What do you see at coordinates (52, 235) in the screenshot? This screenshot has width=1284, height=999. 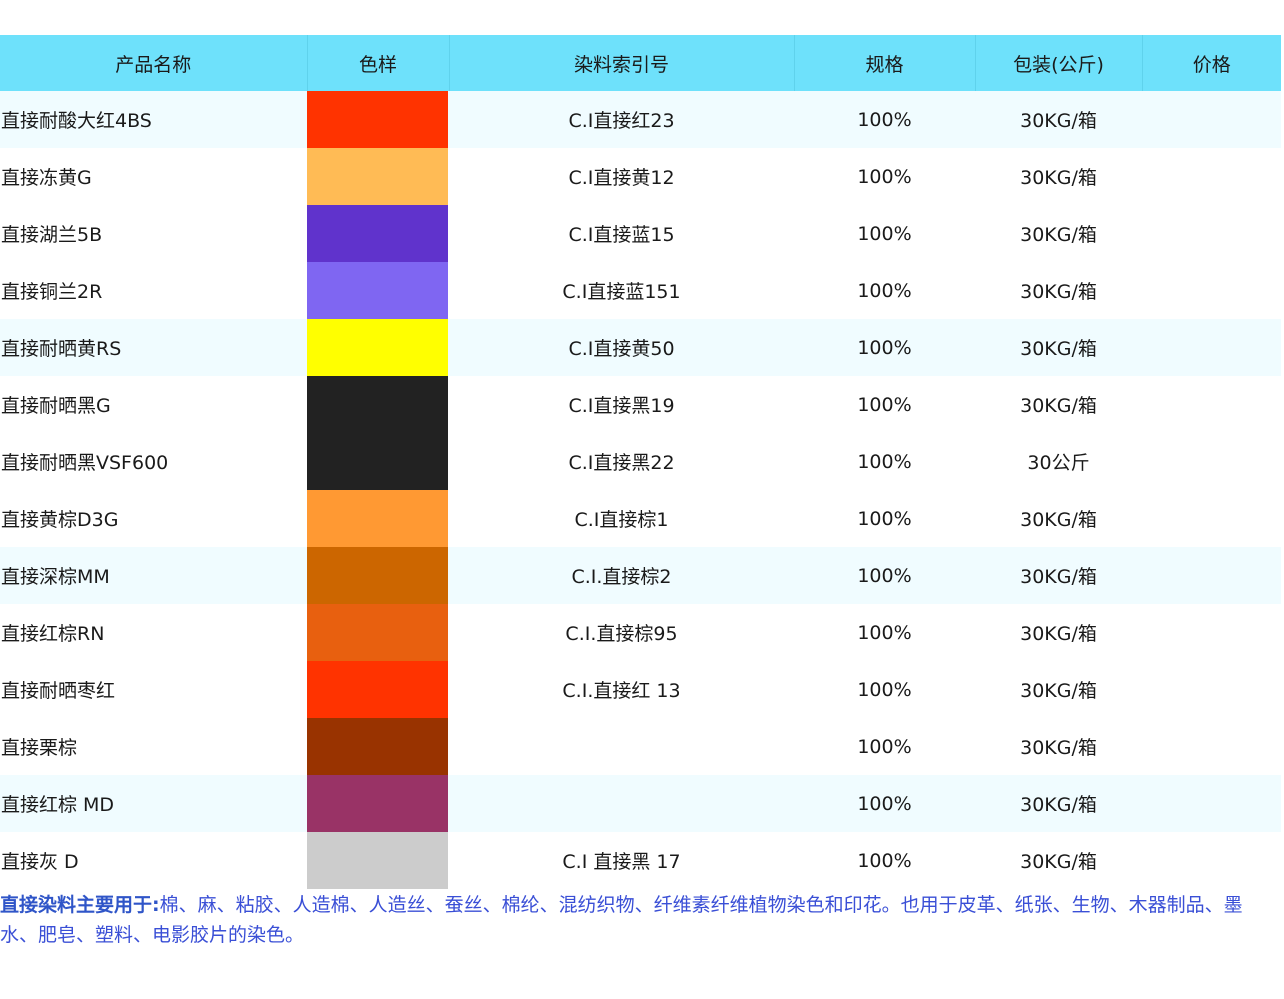 I see `cell-product-name: 直接湖兰5B` at bounding box center [52, 235].